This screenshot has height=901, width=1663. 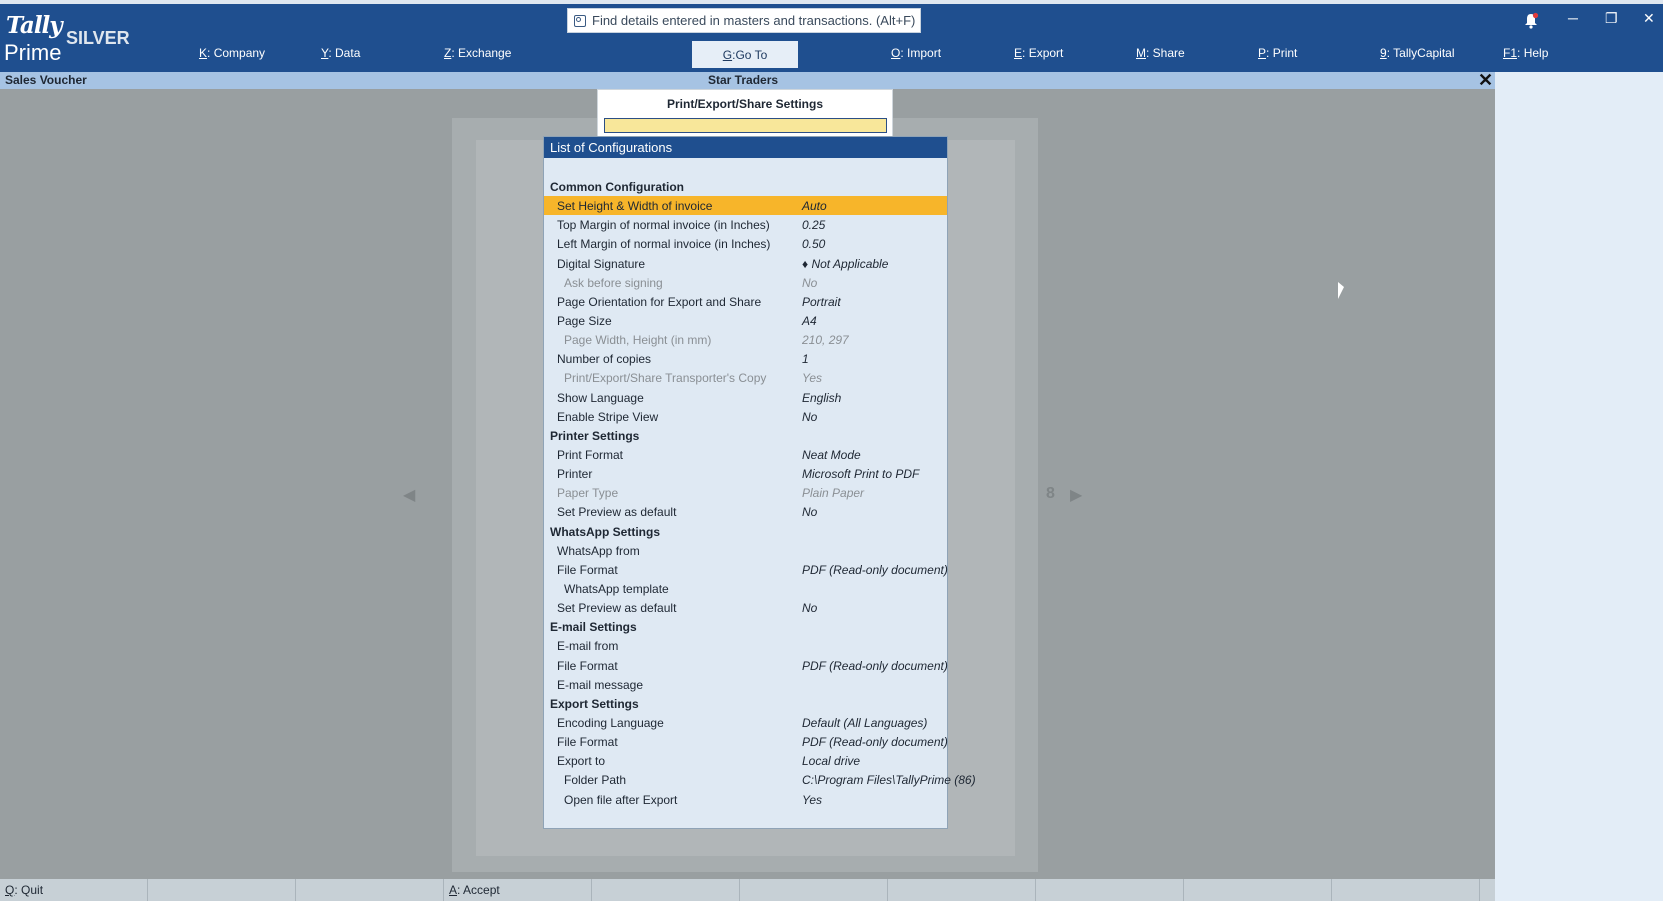 What do you see at coordinates (1341, 290) in the screenshot?
I see `mouse-cursor-icon` at bounding box center [1341, 290].